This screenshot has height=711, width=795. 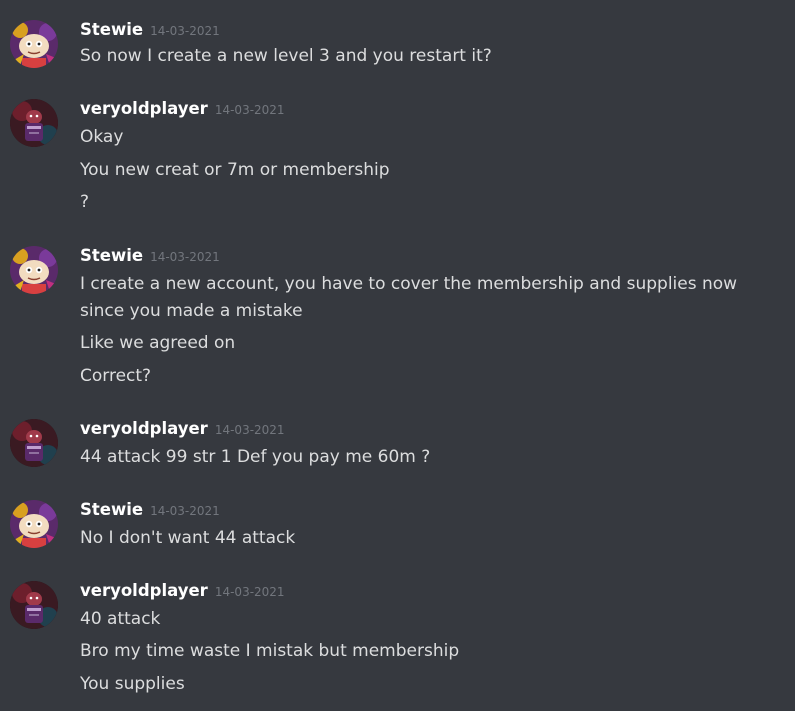 I want to click on message-text: No I don't want 44 attack, so click(x=188, y=538).